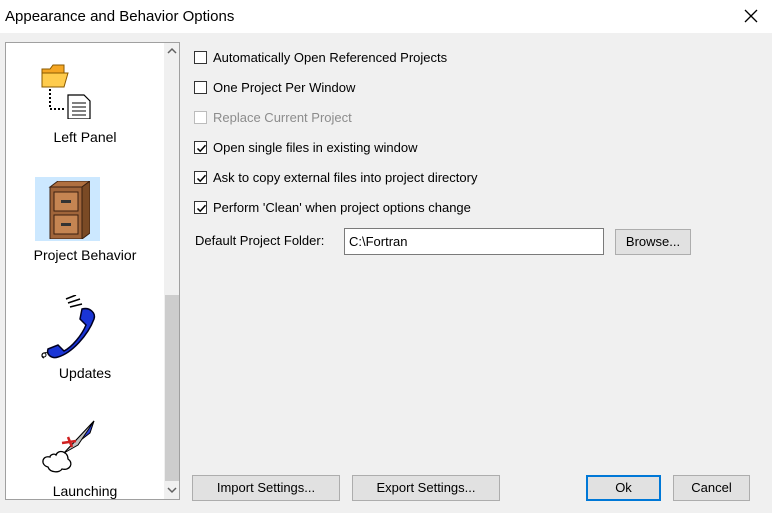 This screenshot has height=513, width=772. I want to click on close-button, so click(751, 16).